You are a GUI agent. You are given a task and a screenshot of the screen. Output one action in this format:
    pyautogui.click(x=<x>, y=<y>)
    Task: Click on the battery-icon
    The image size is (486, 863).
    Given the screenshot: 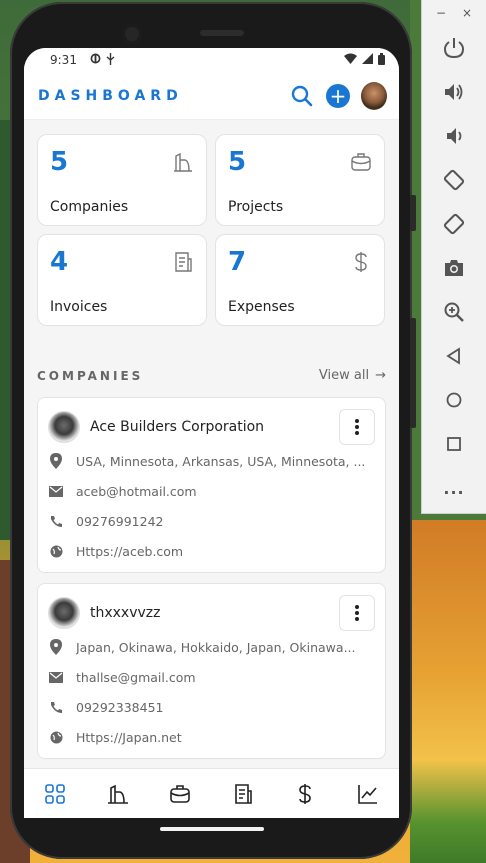 What is the action you would take?
    pyautogui.click(x=381, y=60)
    